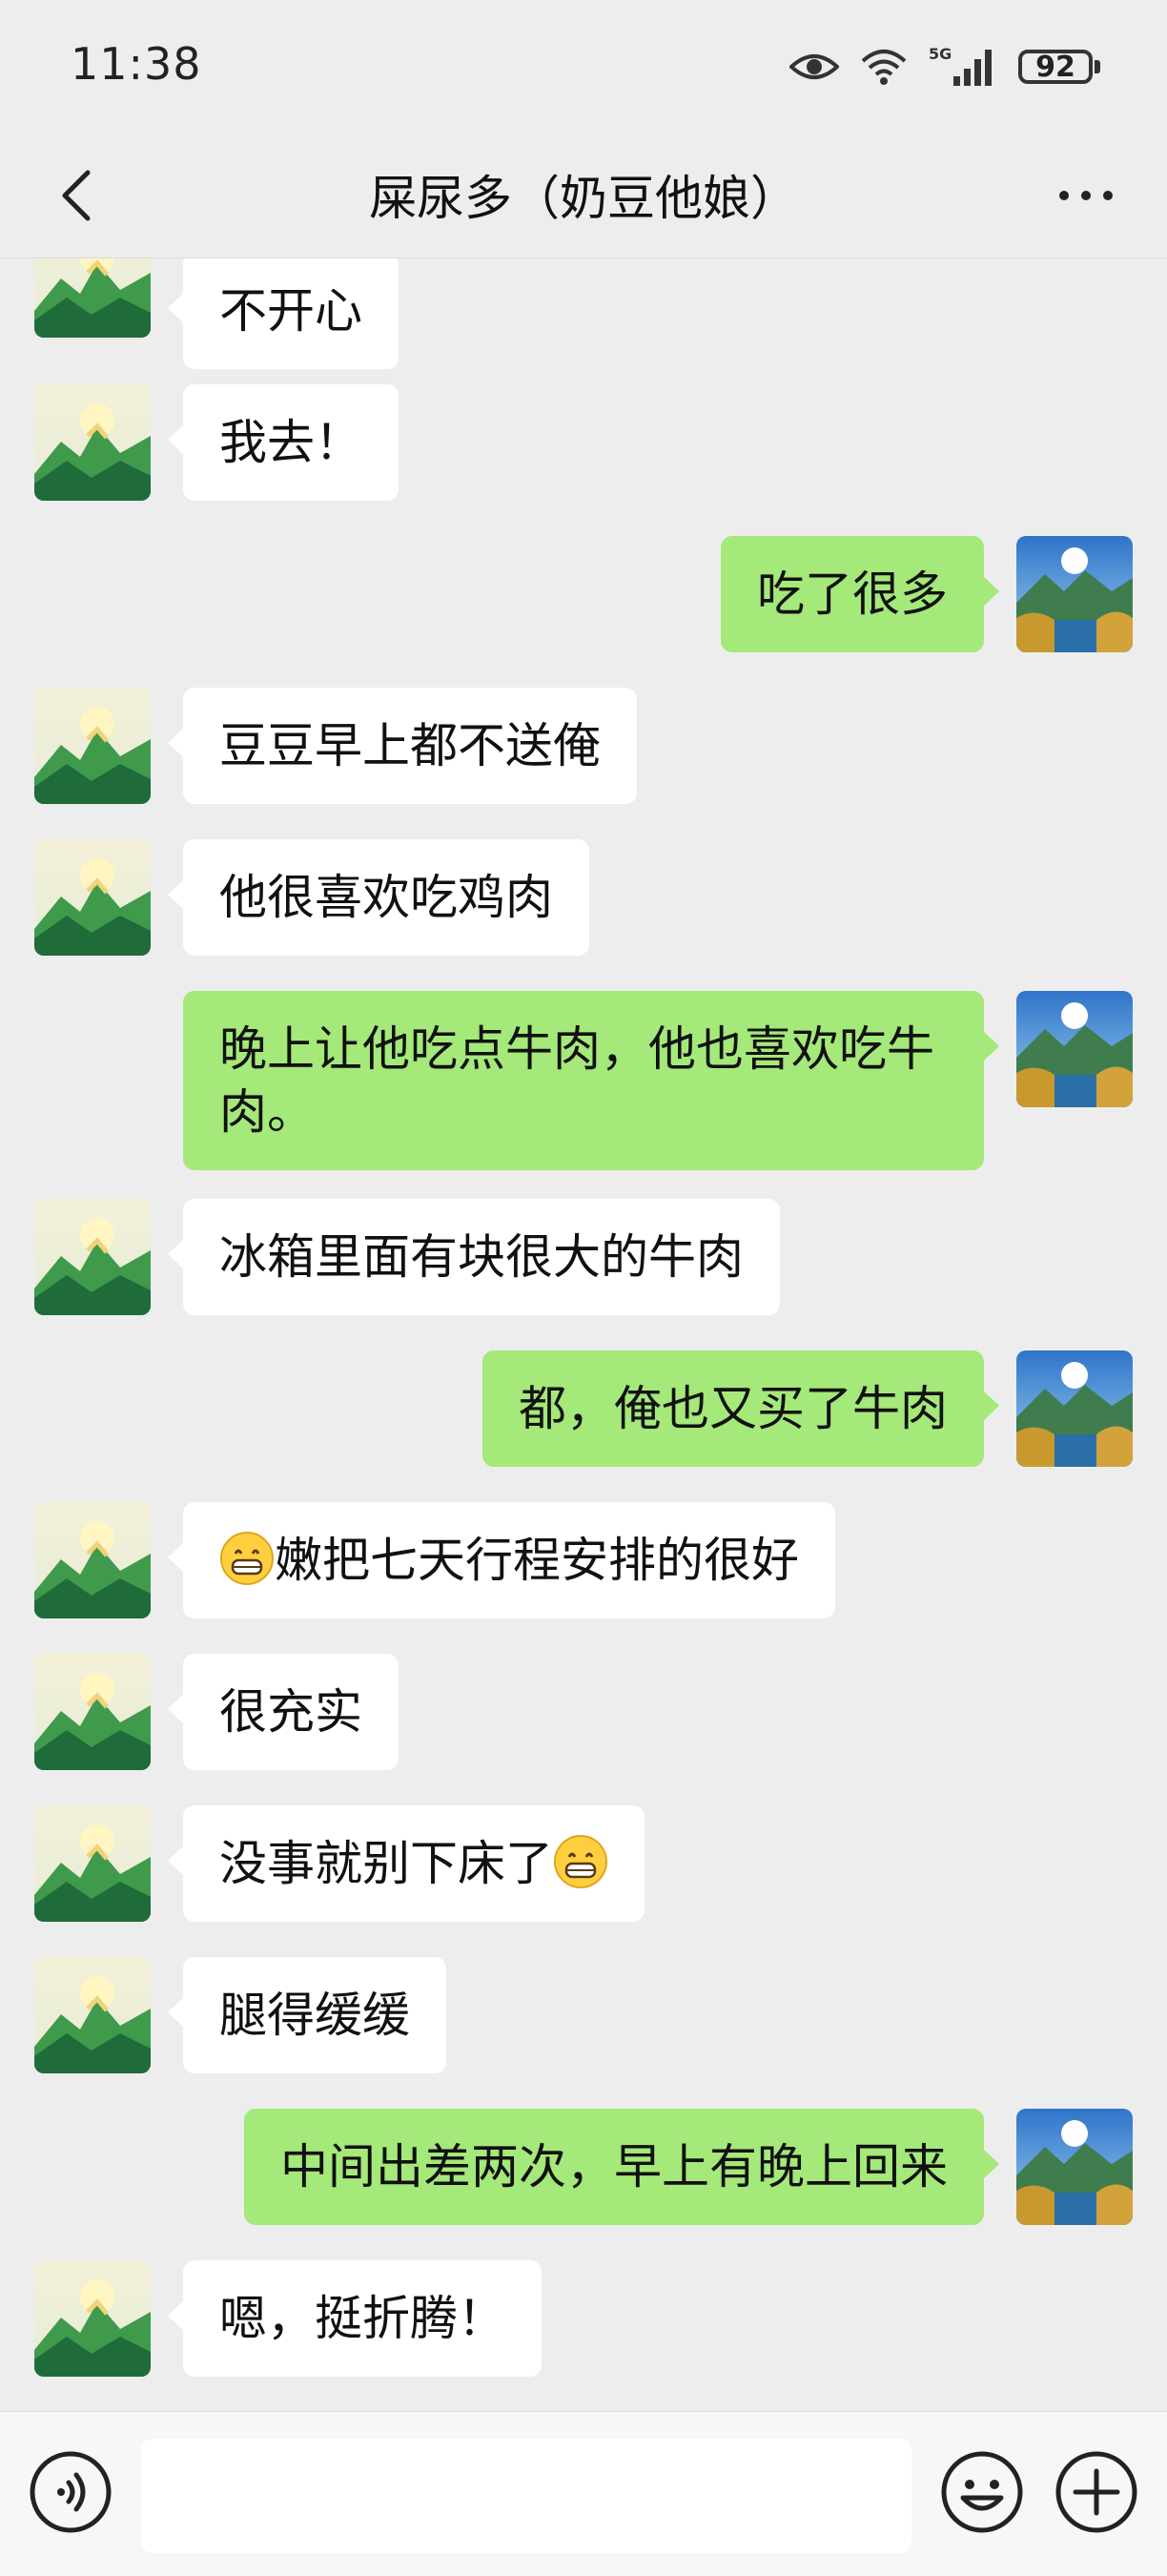  I want to click on status-bar: 11:38 5G 92, so click(583, 67).